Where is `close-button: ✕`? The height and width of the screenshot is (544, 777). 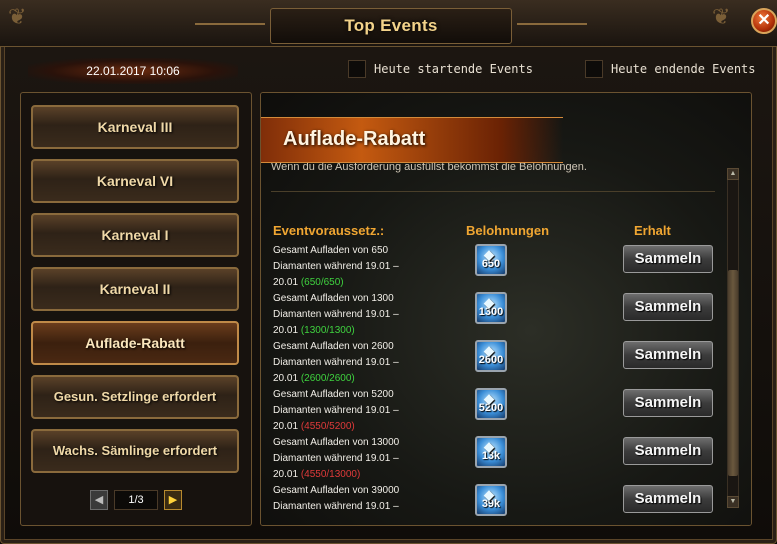 close-button: ✕ is located at coordinates (764, 21).